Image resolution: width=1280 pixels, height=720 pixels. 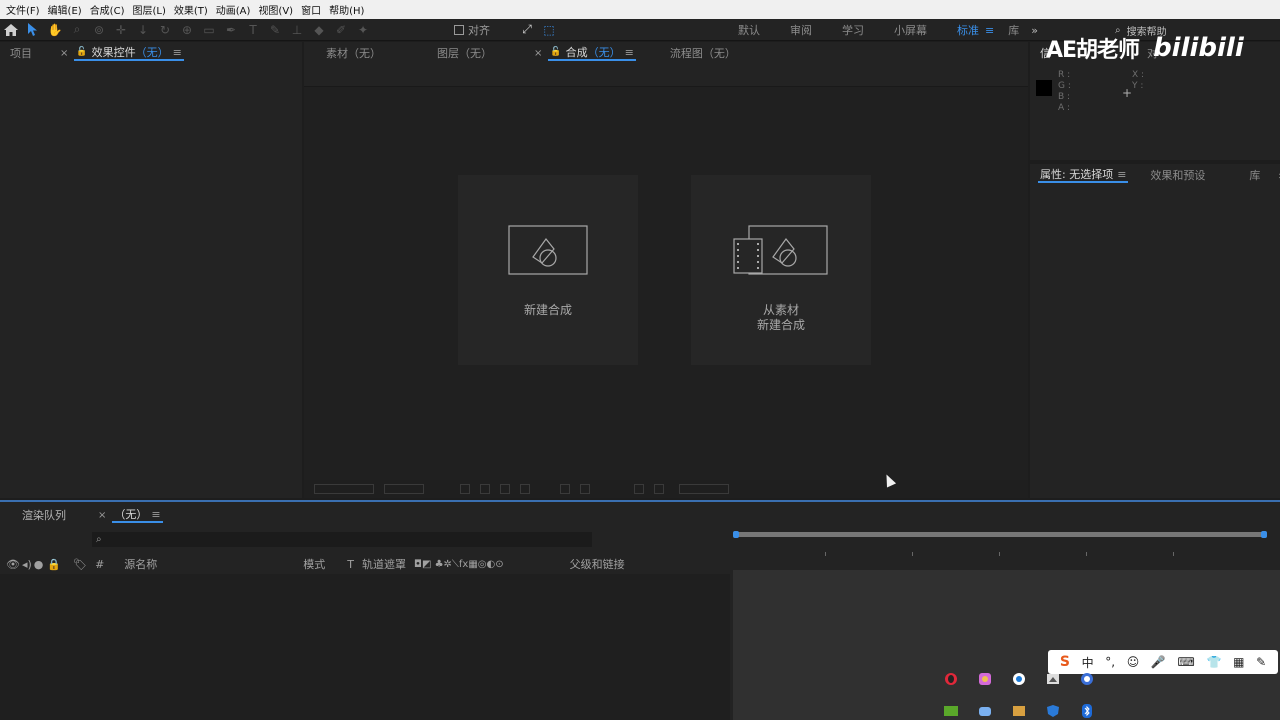 I want to click on close-timeline-tab-icon: ×, so click(x=102, y=515).